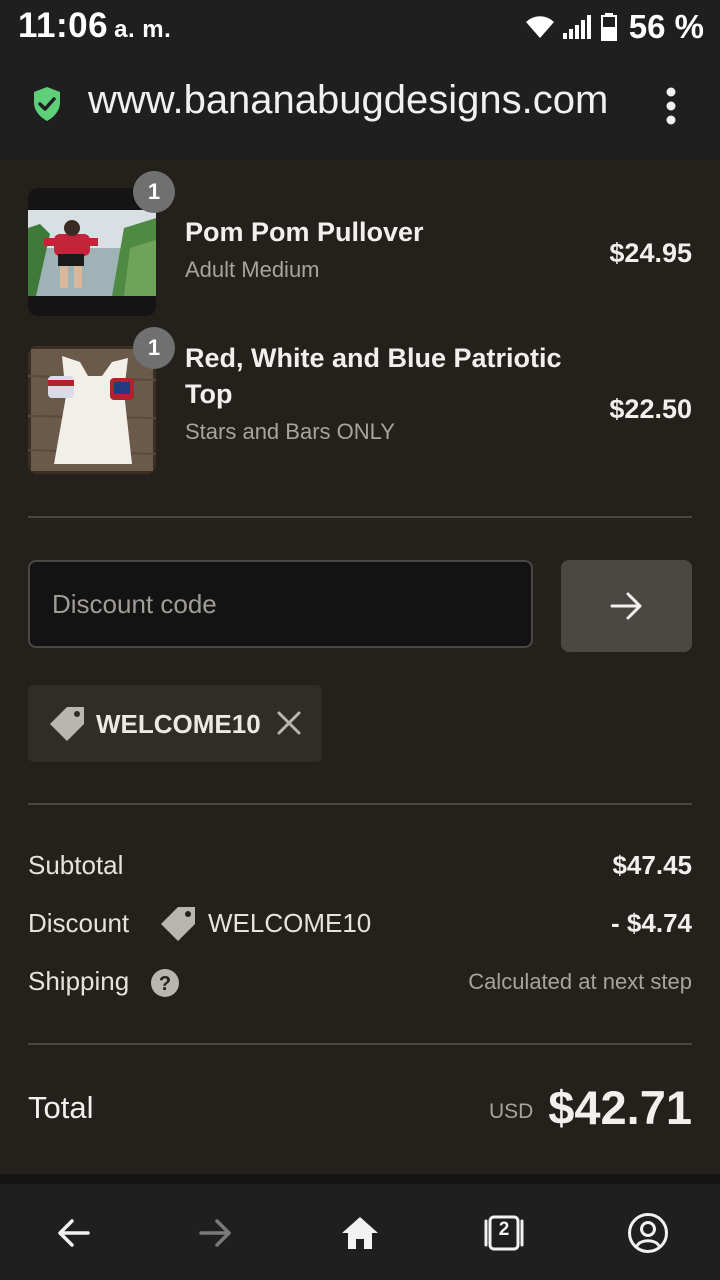 This screenshot has height=1280, width=720. I want to click on browser-address-bar: www.bananabugdesigns.com, so click(360, 108).